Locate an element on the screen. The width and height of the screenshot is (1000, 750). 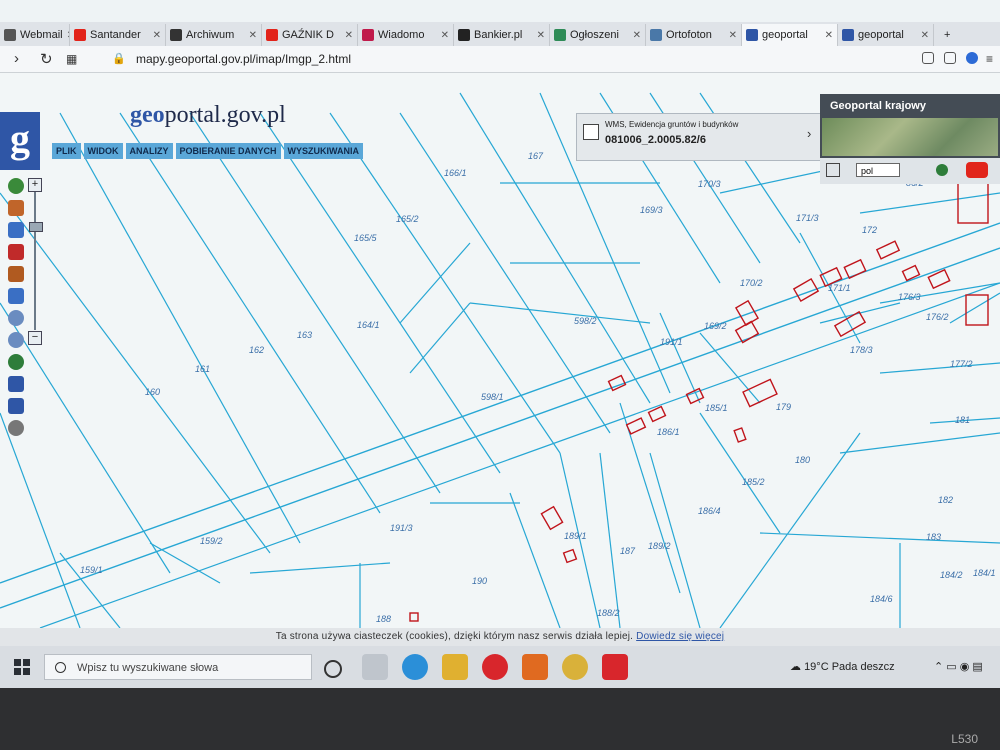
parcel-number: 190 is located at coordinates (479, 581).